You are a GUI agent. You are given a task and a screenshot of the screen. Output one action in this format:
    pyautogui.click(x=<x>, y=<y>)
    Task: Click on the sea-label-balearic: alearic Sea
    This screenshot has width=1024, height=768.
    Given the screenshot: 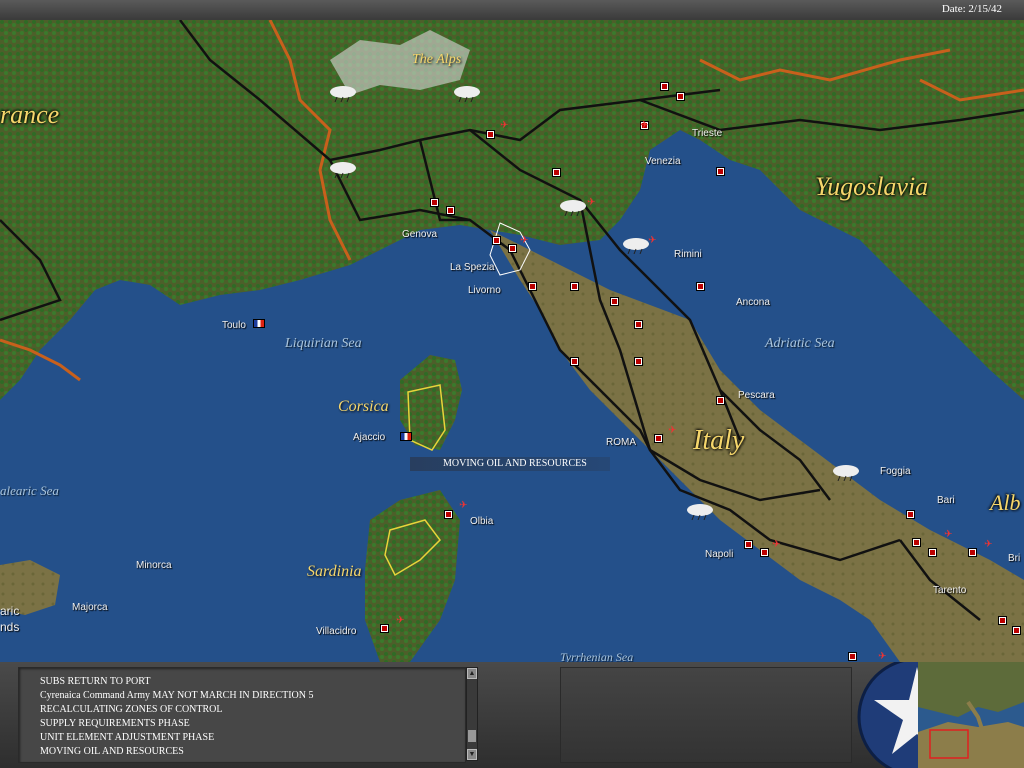 What is the action you would take?
    pyautogui.click(x=29, y=490)
    